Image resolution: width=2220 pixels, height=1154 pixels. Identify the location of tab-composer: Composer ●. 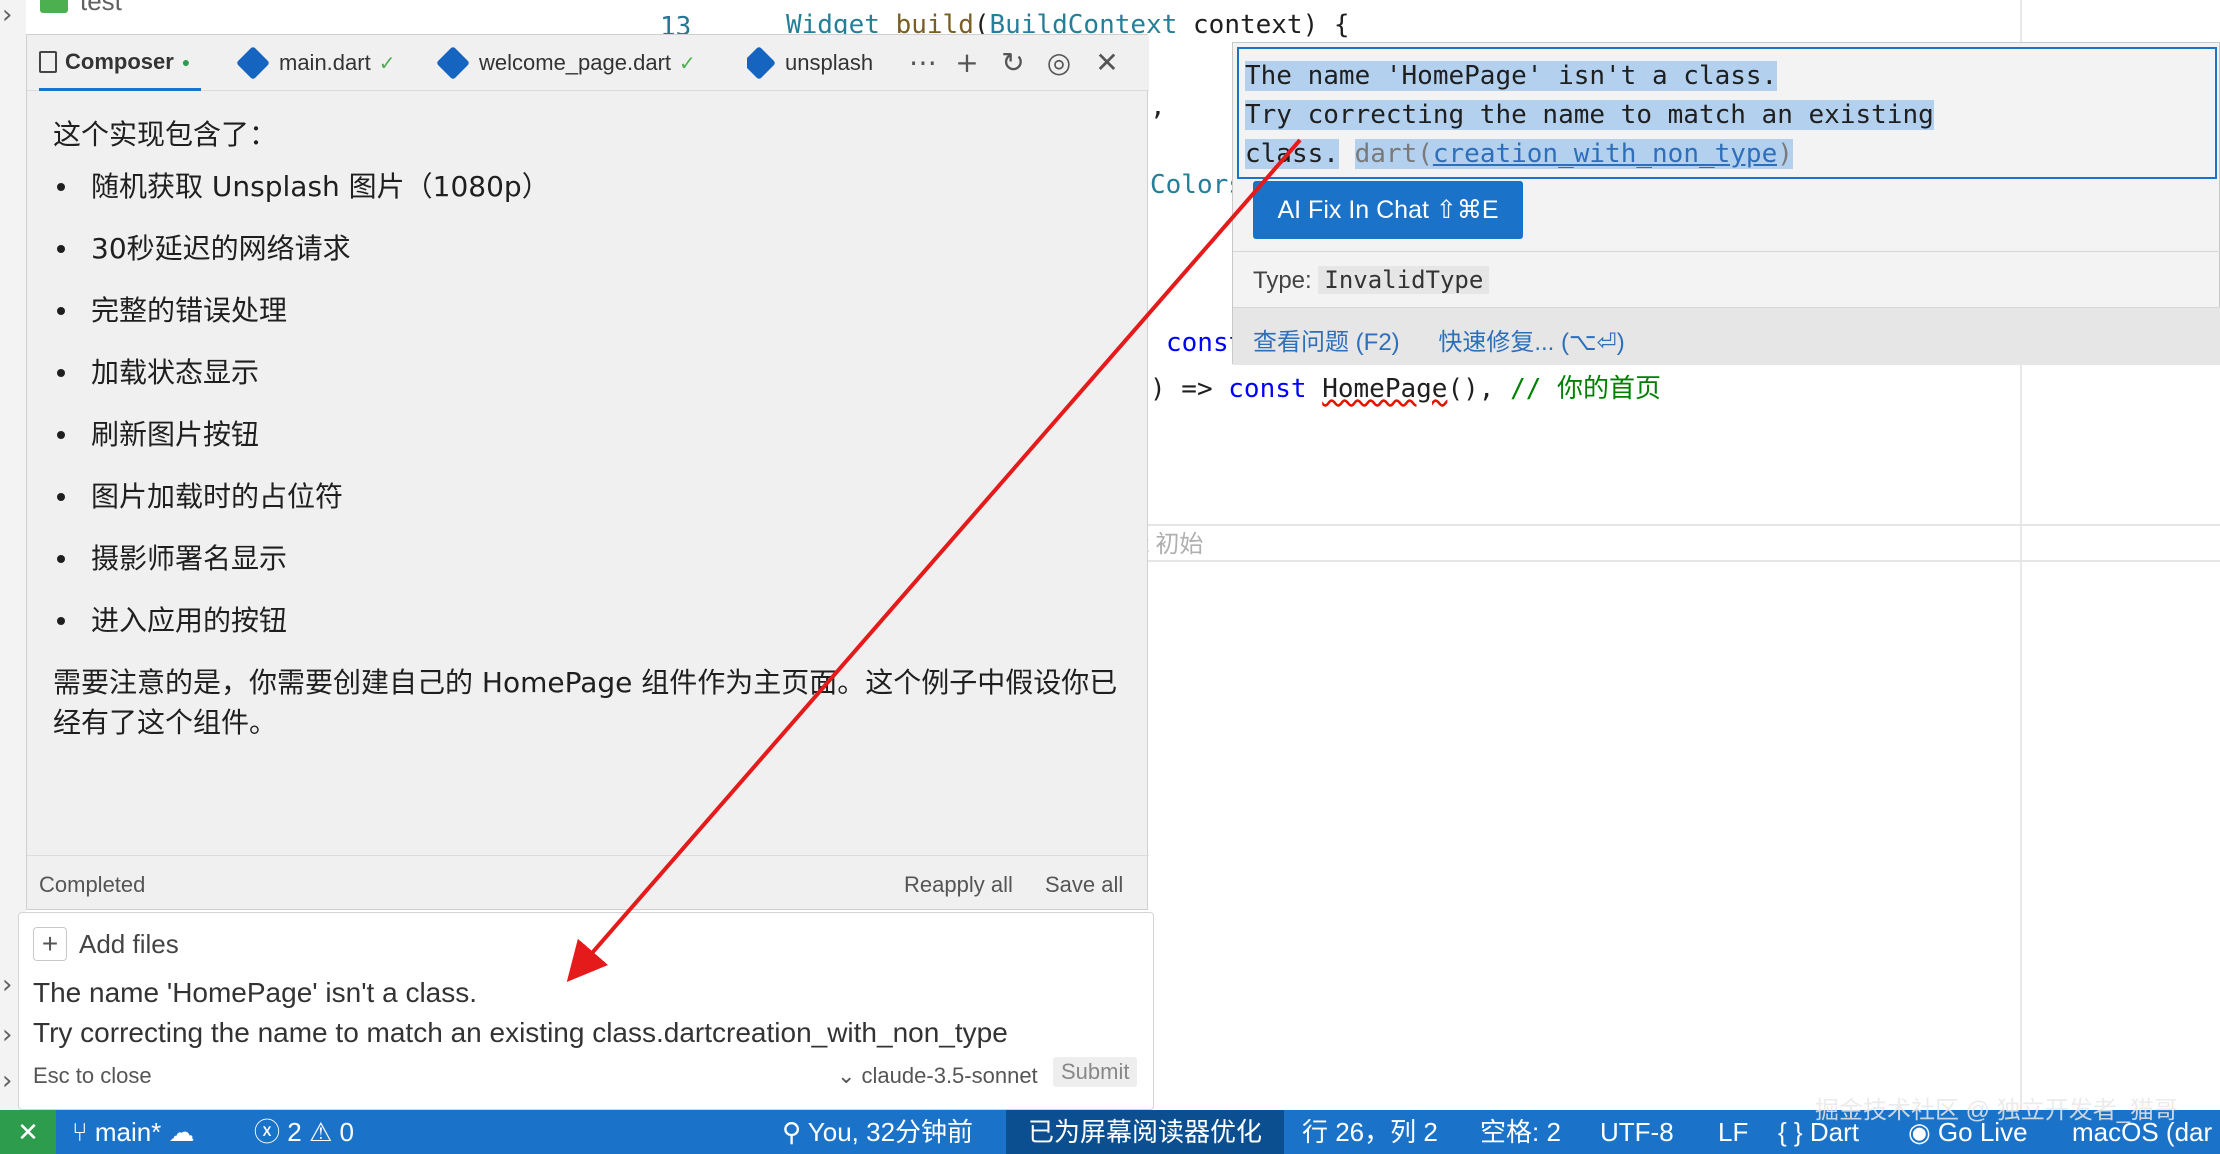
(120, 63).